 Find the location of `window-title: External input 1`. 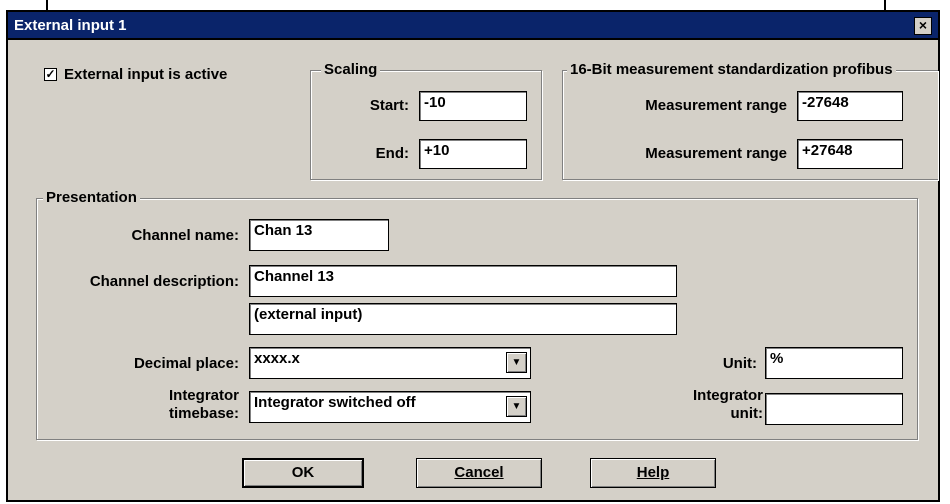

window-title: External input 1 is located at coordinates (70, 25).